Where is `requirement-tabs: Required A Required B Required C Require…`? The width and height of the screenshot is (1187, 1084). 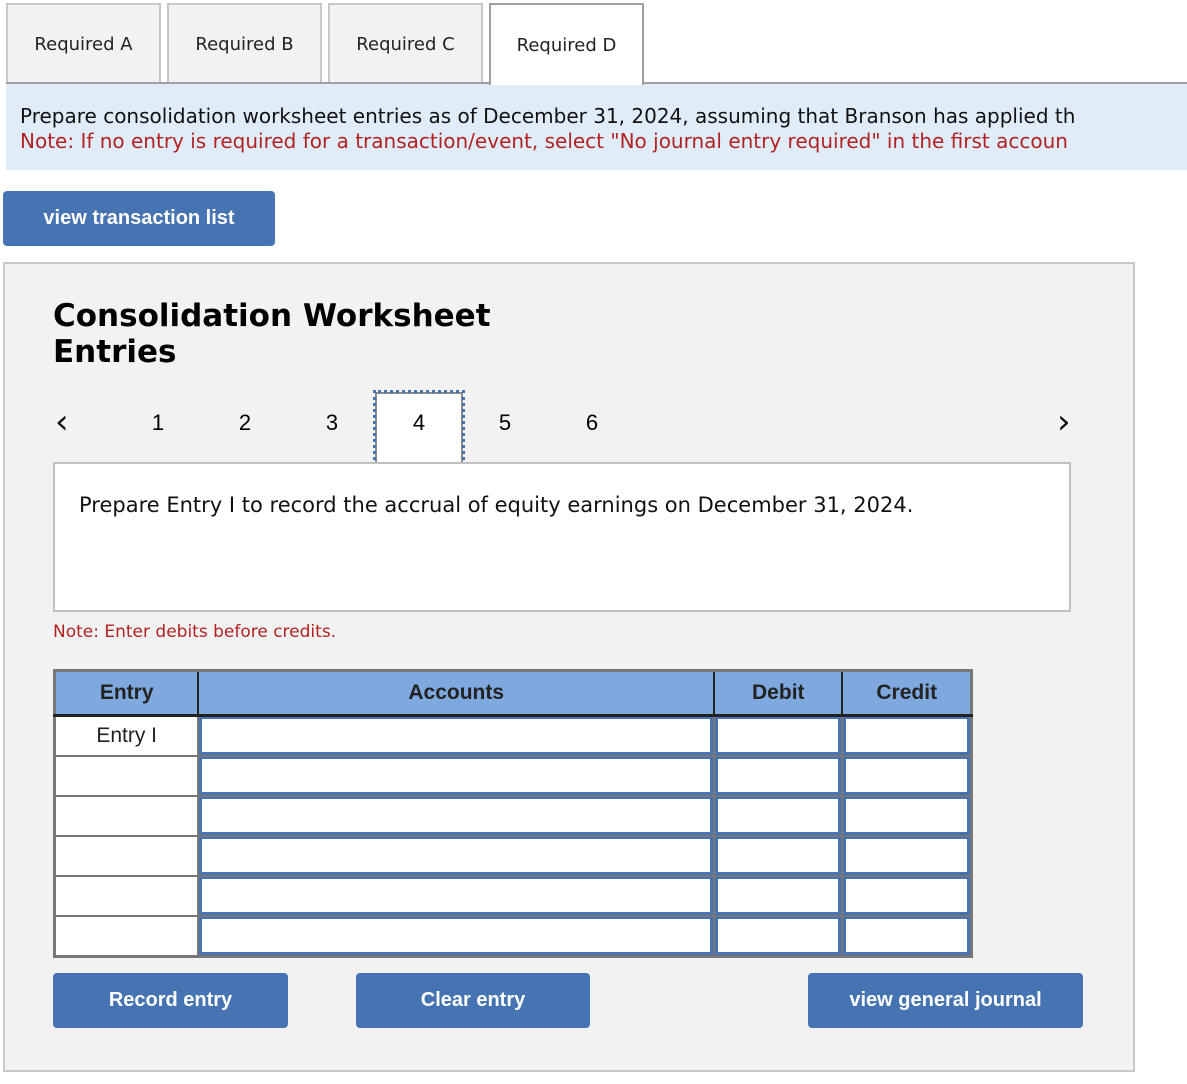
requirement-tabs: Required A Required B Required C Require… is located at coordinates (328, 44).